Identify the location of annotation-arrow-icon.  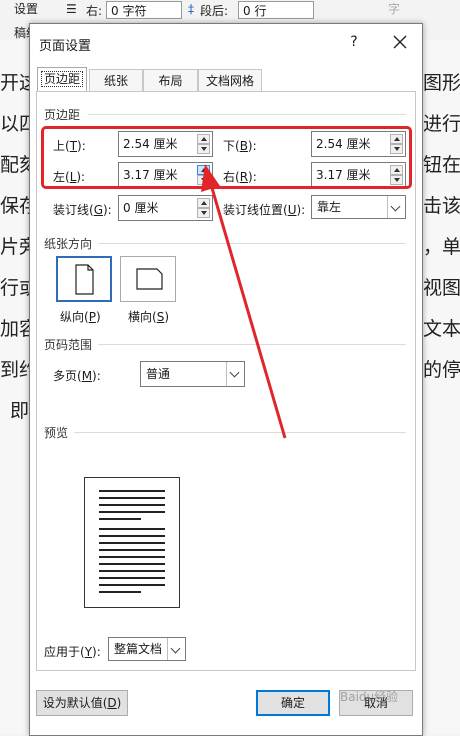
(244, 301).